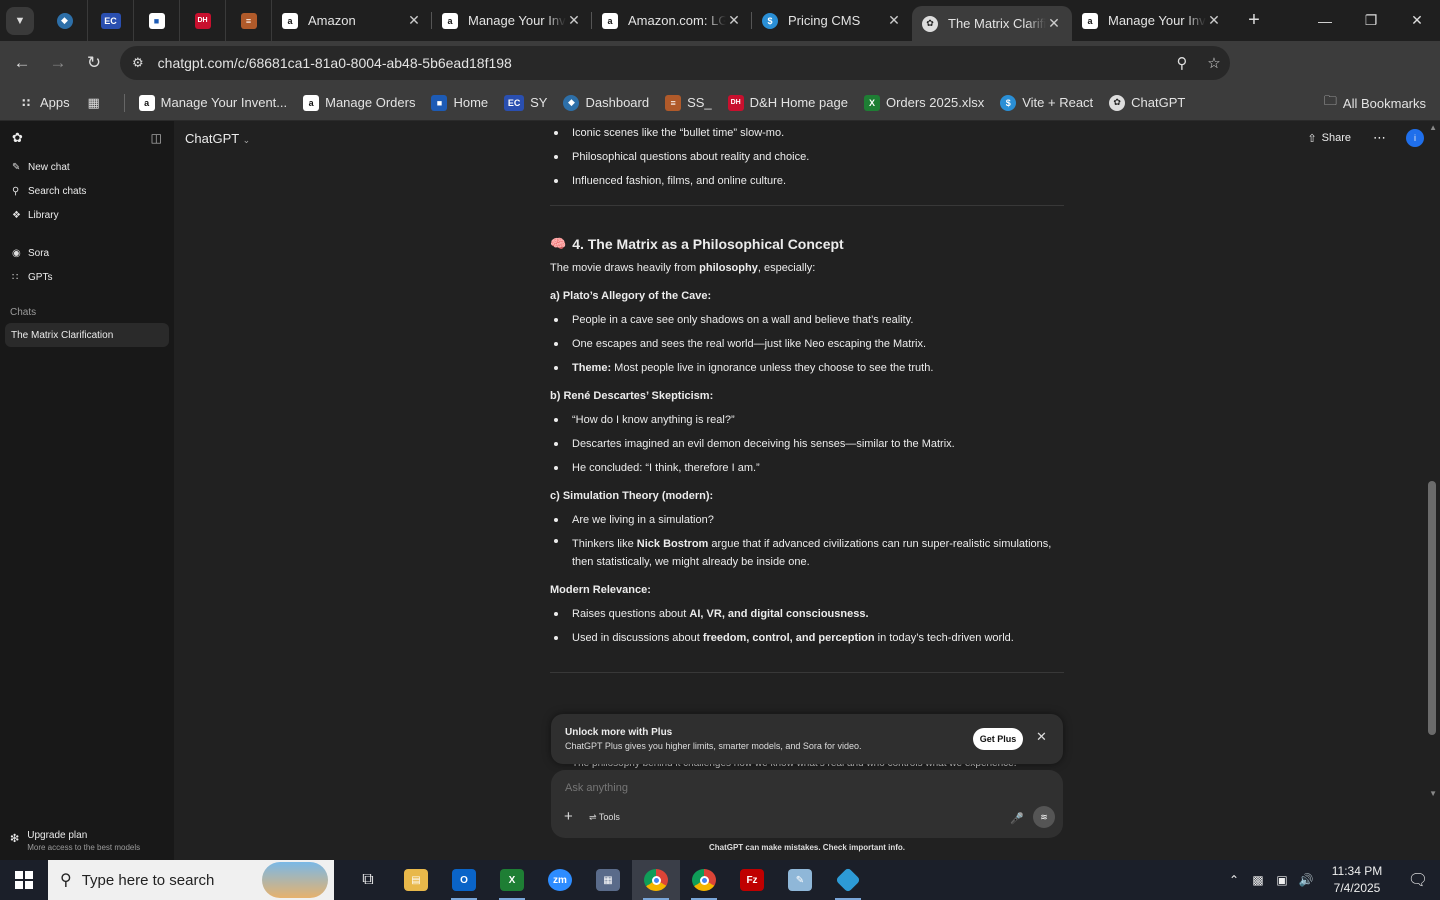 The height and width of the screenshot is (900, 1440). Describe the element at coordinates (191, 880) in the screenshot. I see `taskbar-search: ⚲ Type here to search` at that location.